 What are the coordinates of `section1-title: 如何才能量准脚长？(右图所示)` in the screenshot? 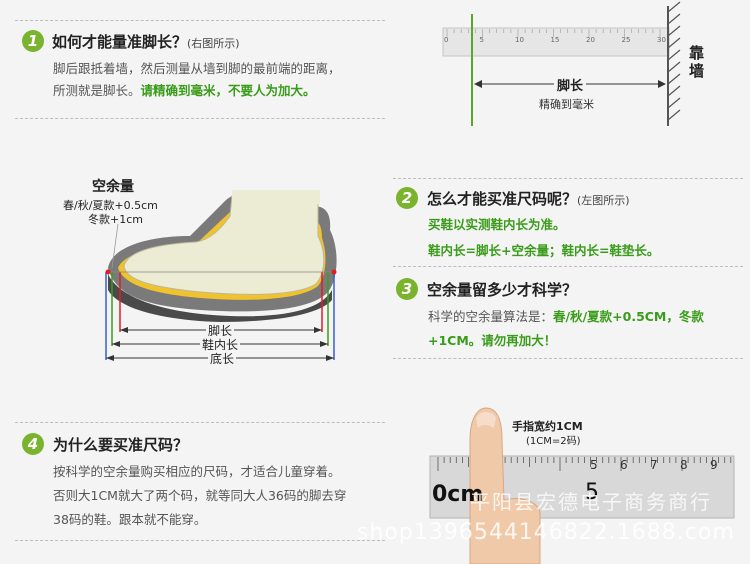 It's located at (146, 41).